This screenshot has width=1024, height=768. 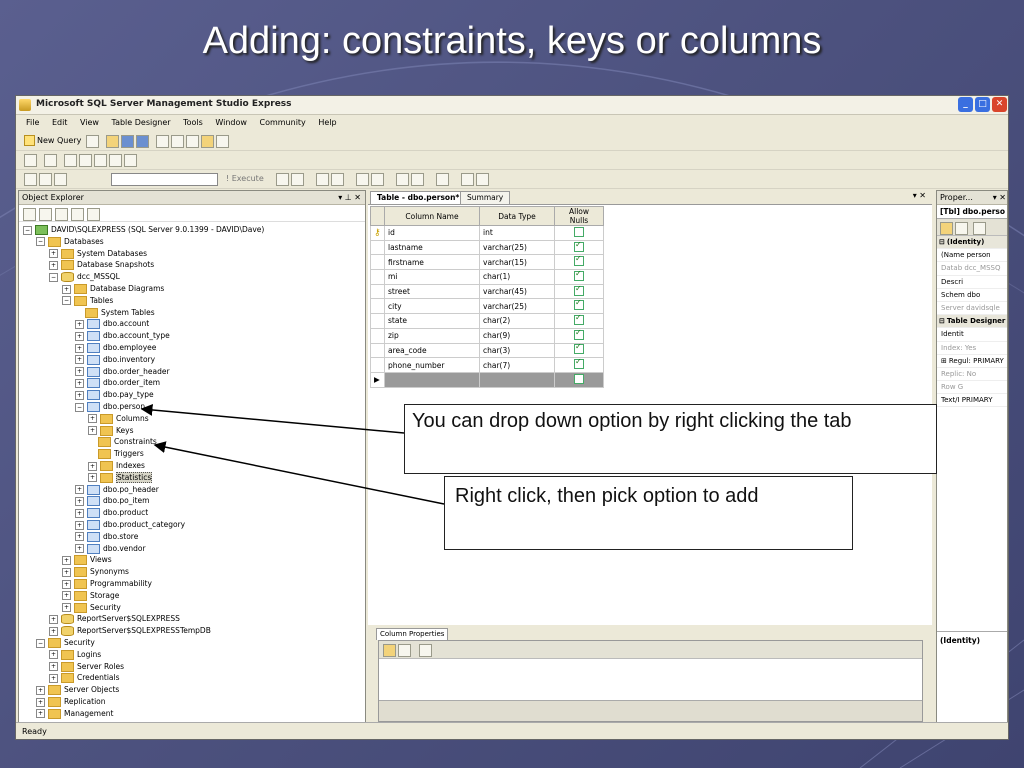 What do you see at coordinates (111, 513) in the screenshot?
I see `tree-node: + dbo.product` at bounding box center [111, 513].